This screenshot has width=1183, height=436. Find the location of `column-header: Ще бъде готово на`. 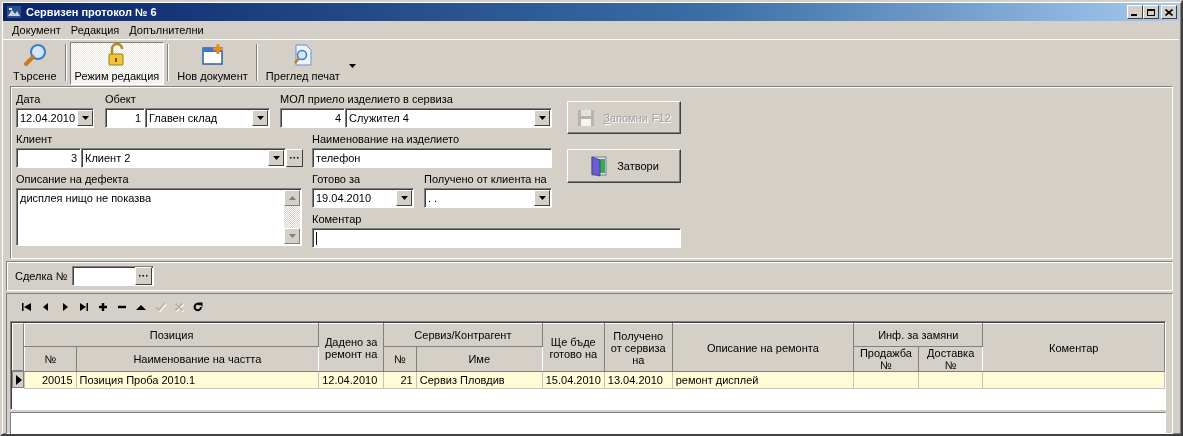

column-header: Ще бъде готово на is located at coordinates (573, 347).